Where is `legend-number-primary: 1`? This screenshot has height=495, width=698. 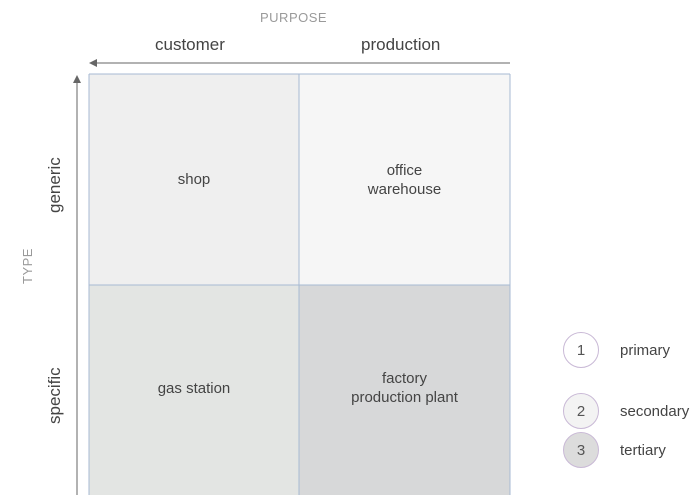 legend-number-primary: 1 is located at coordinates (581, 350).